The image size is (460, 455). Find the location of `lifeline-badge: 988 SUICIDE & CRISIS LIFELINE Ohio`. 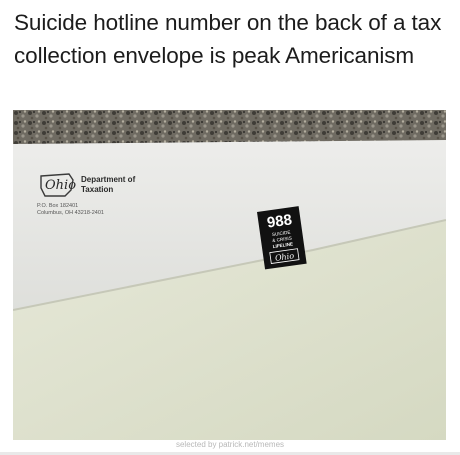

lifeline-badge: 988 SUICIDE & CRISIS LIFELINE Ohio is located at coordinates (282, 238).